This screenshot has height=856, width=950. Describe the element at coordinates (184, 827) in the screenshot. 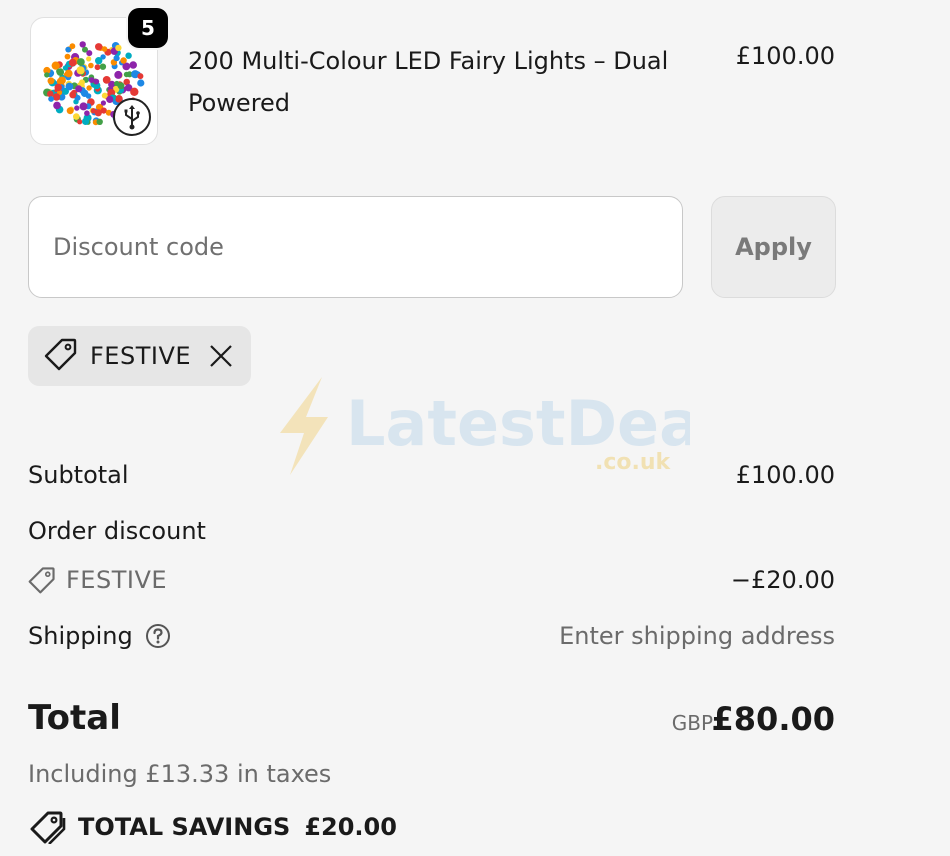

I see `total-savings-label: TOTAL SAVINGS` at that location.